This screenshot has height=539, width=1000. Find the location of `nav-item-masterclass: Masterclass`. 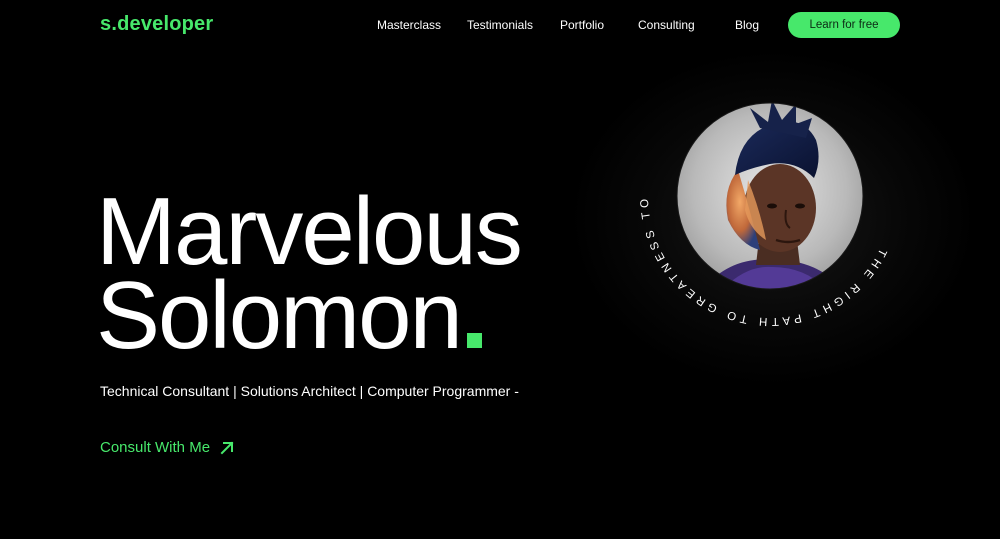

nav-item-masterclass: Masterclass is located at coordinates (409, 25).